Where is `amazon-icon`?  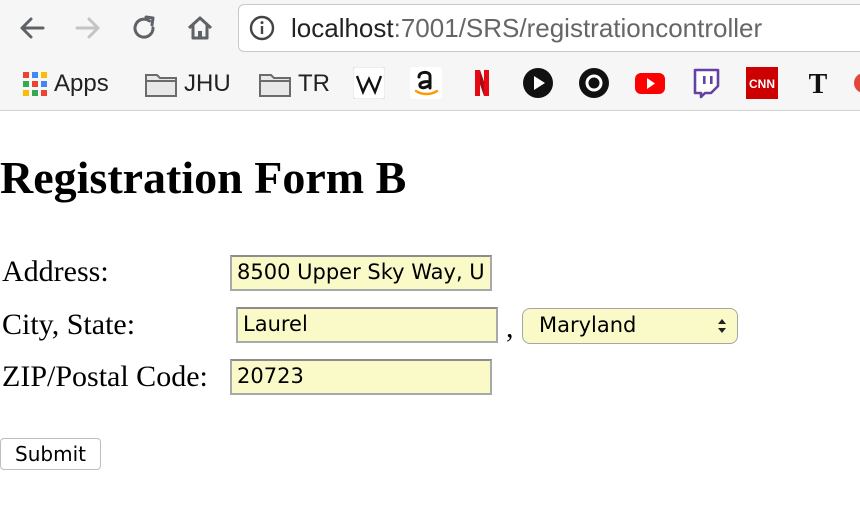
amazon-icon is located at coordinates (426, 83).